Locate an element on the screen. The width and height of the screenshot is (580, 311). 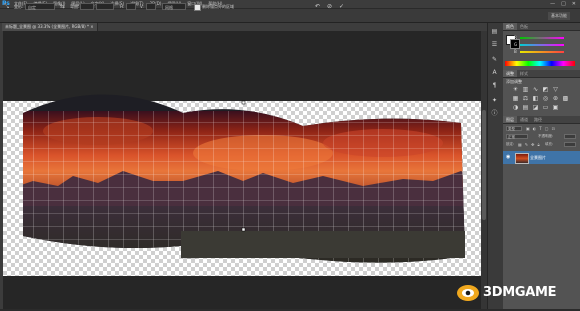
threshold-icon: ◪ is located at coordinates (535, 107).